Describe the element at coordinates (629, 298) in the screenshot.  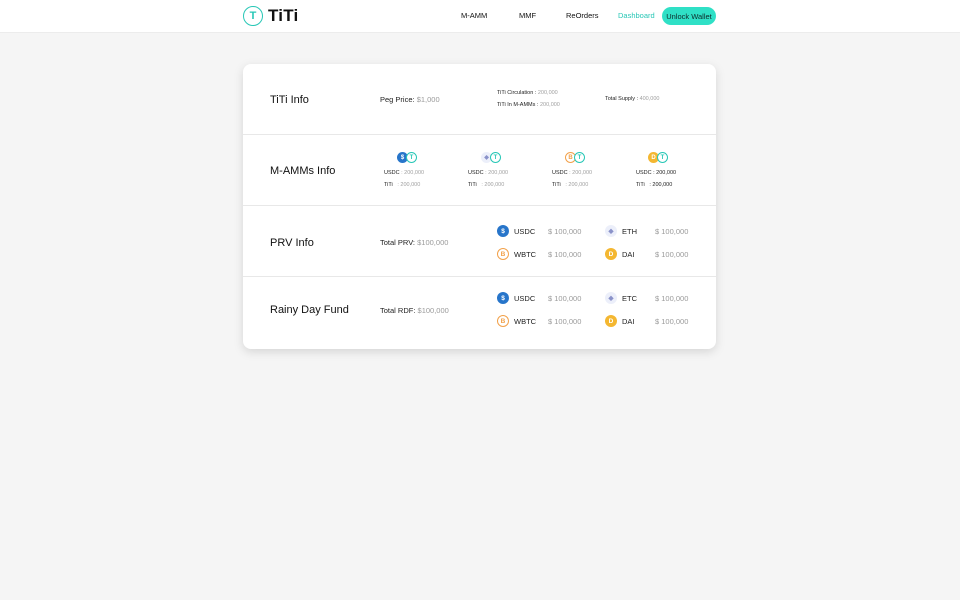
I see `token-name: ETC` at that location.